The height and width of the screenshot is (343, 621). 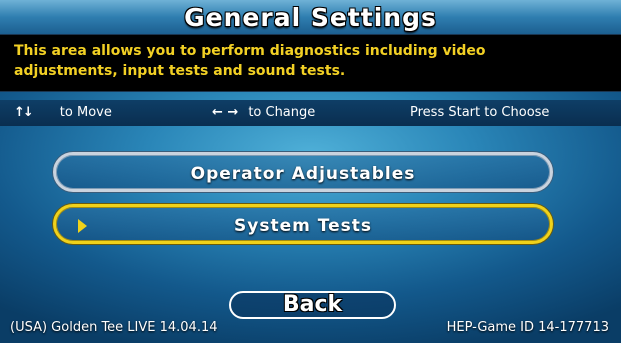 I want to click on up-down-arrows-icon: ↑↓, so click(x=24, y=112).